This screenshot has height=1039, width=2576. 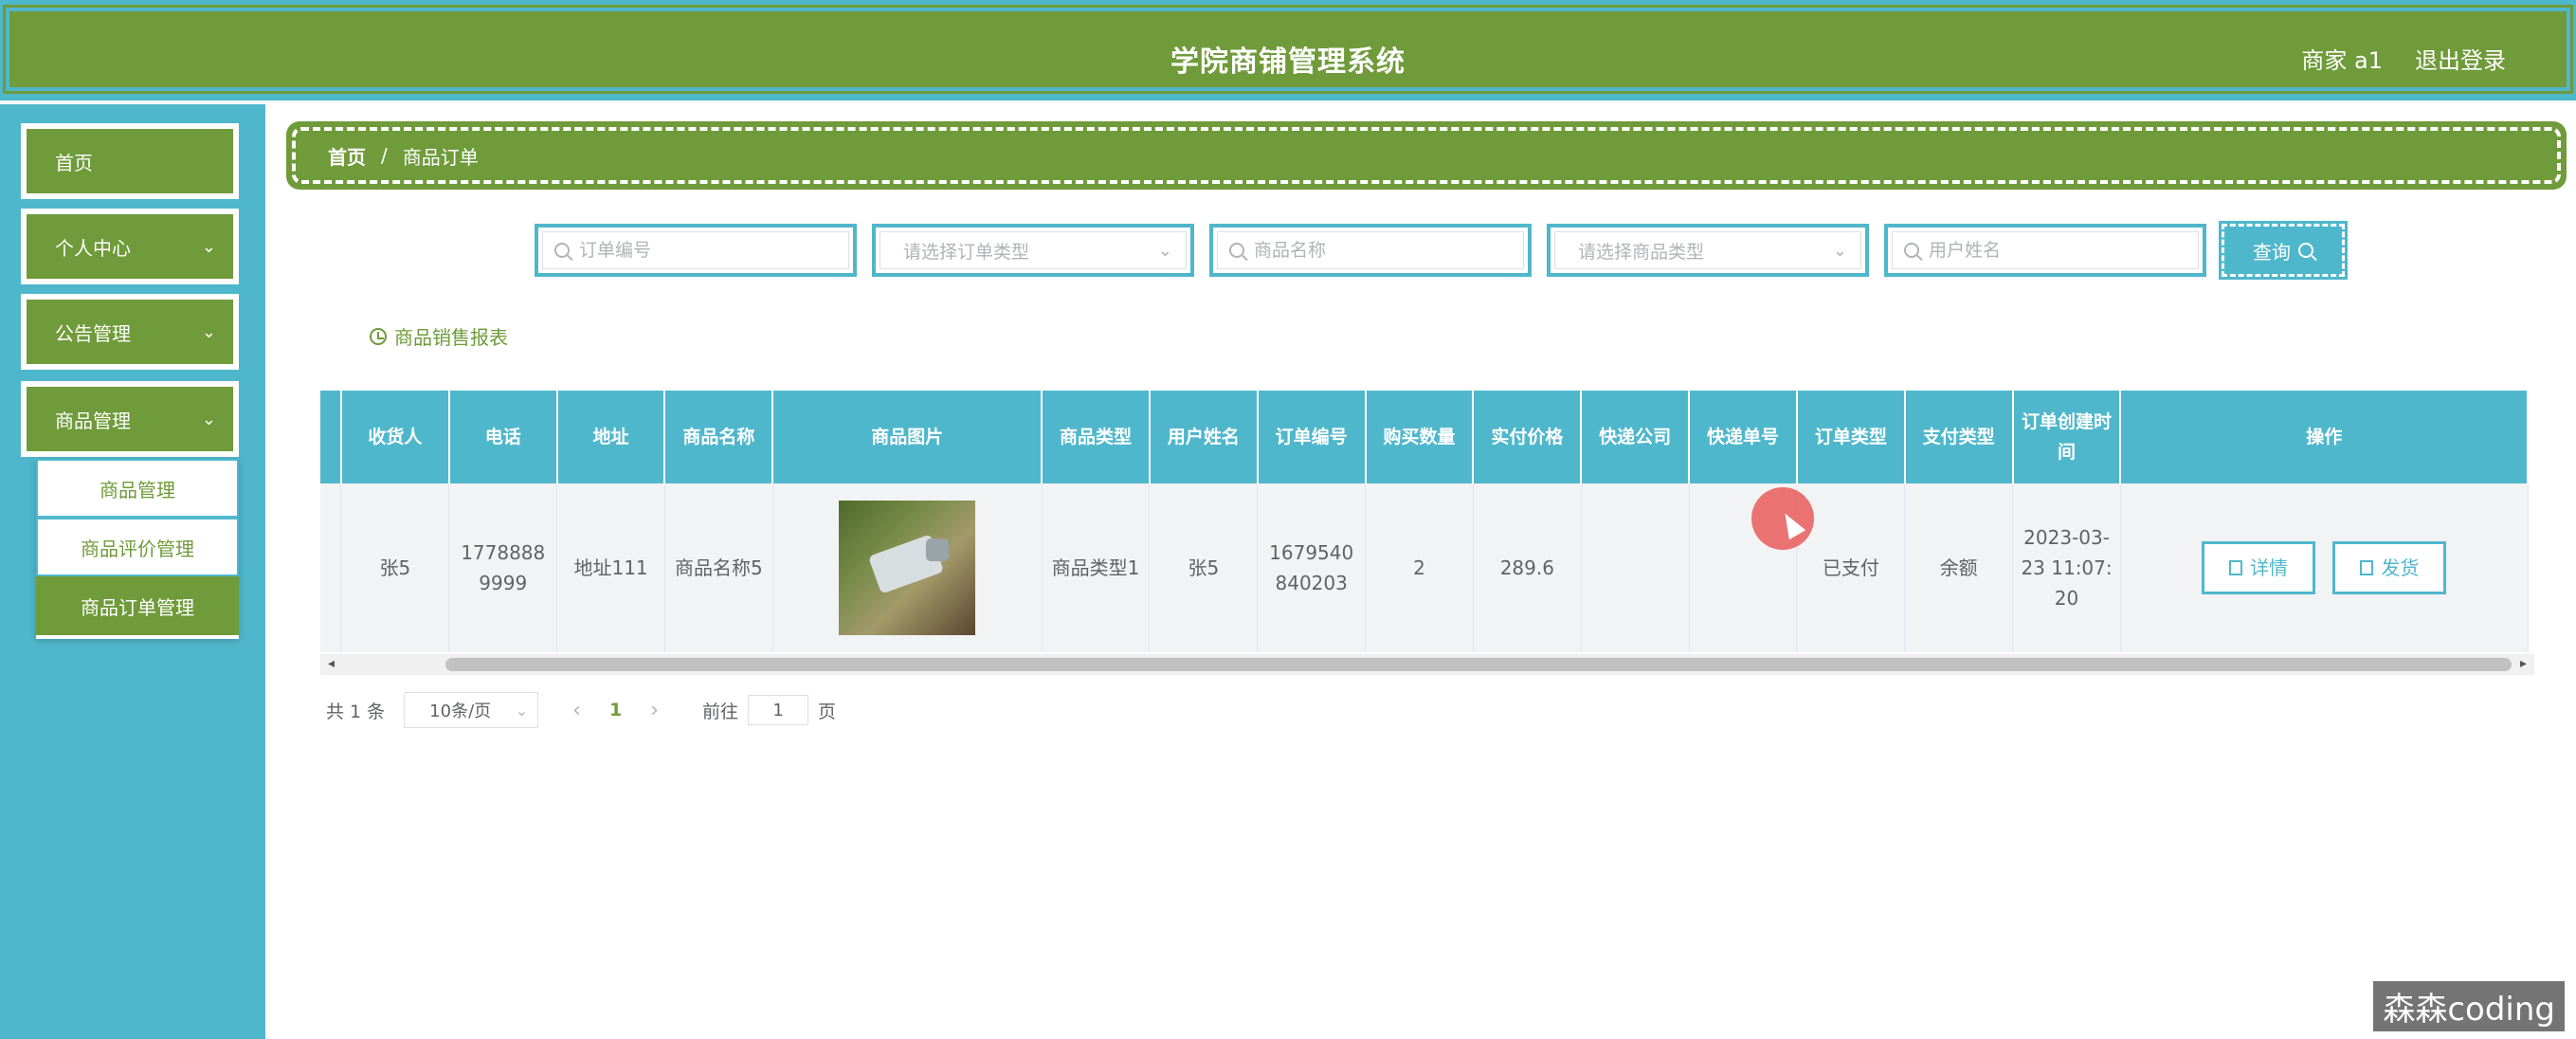 I want to click on product-image, so click(x=907, y=568).